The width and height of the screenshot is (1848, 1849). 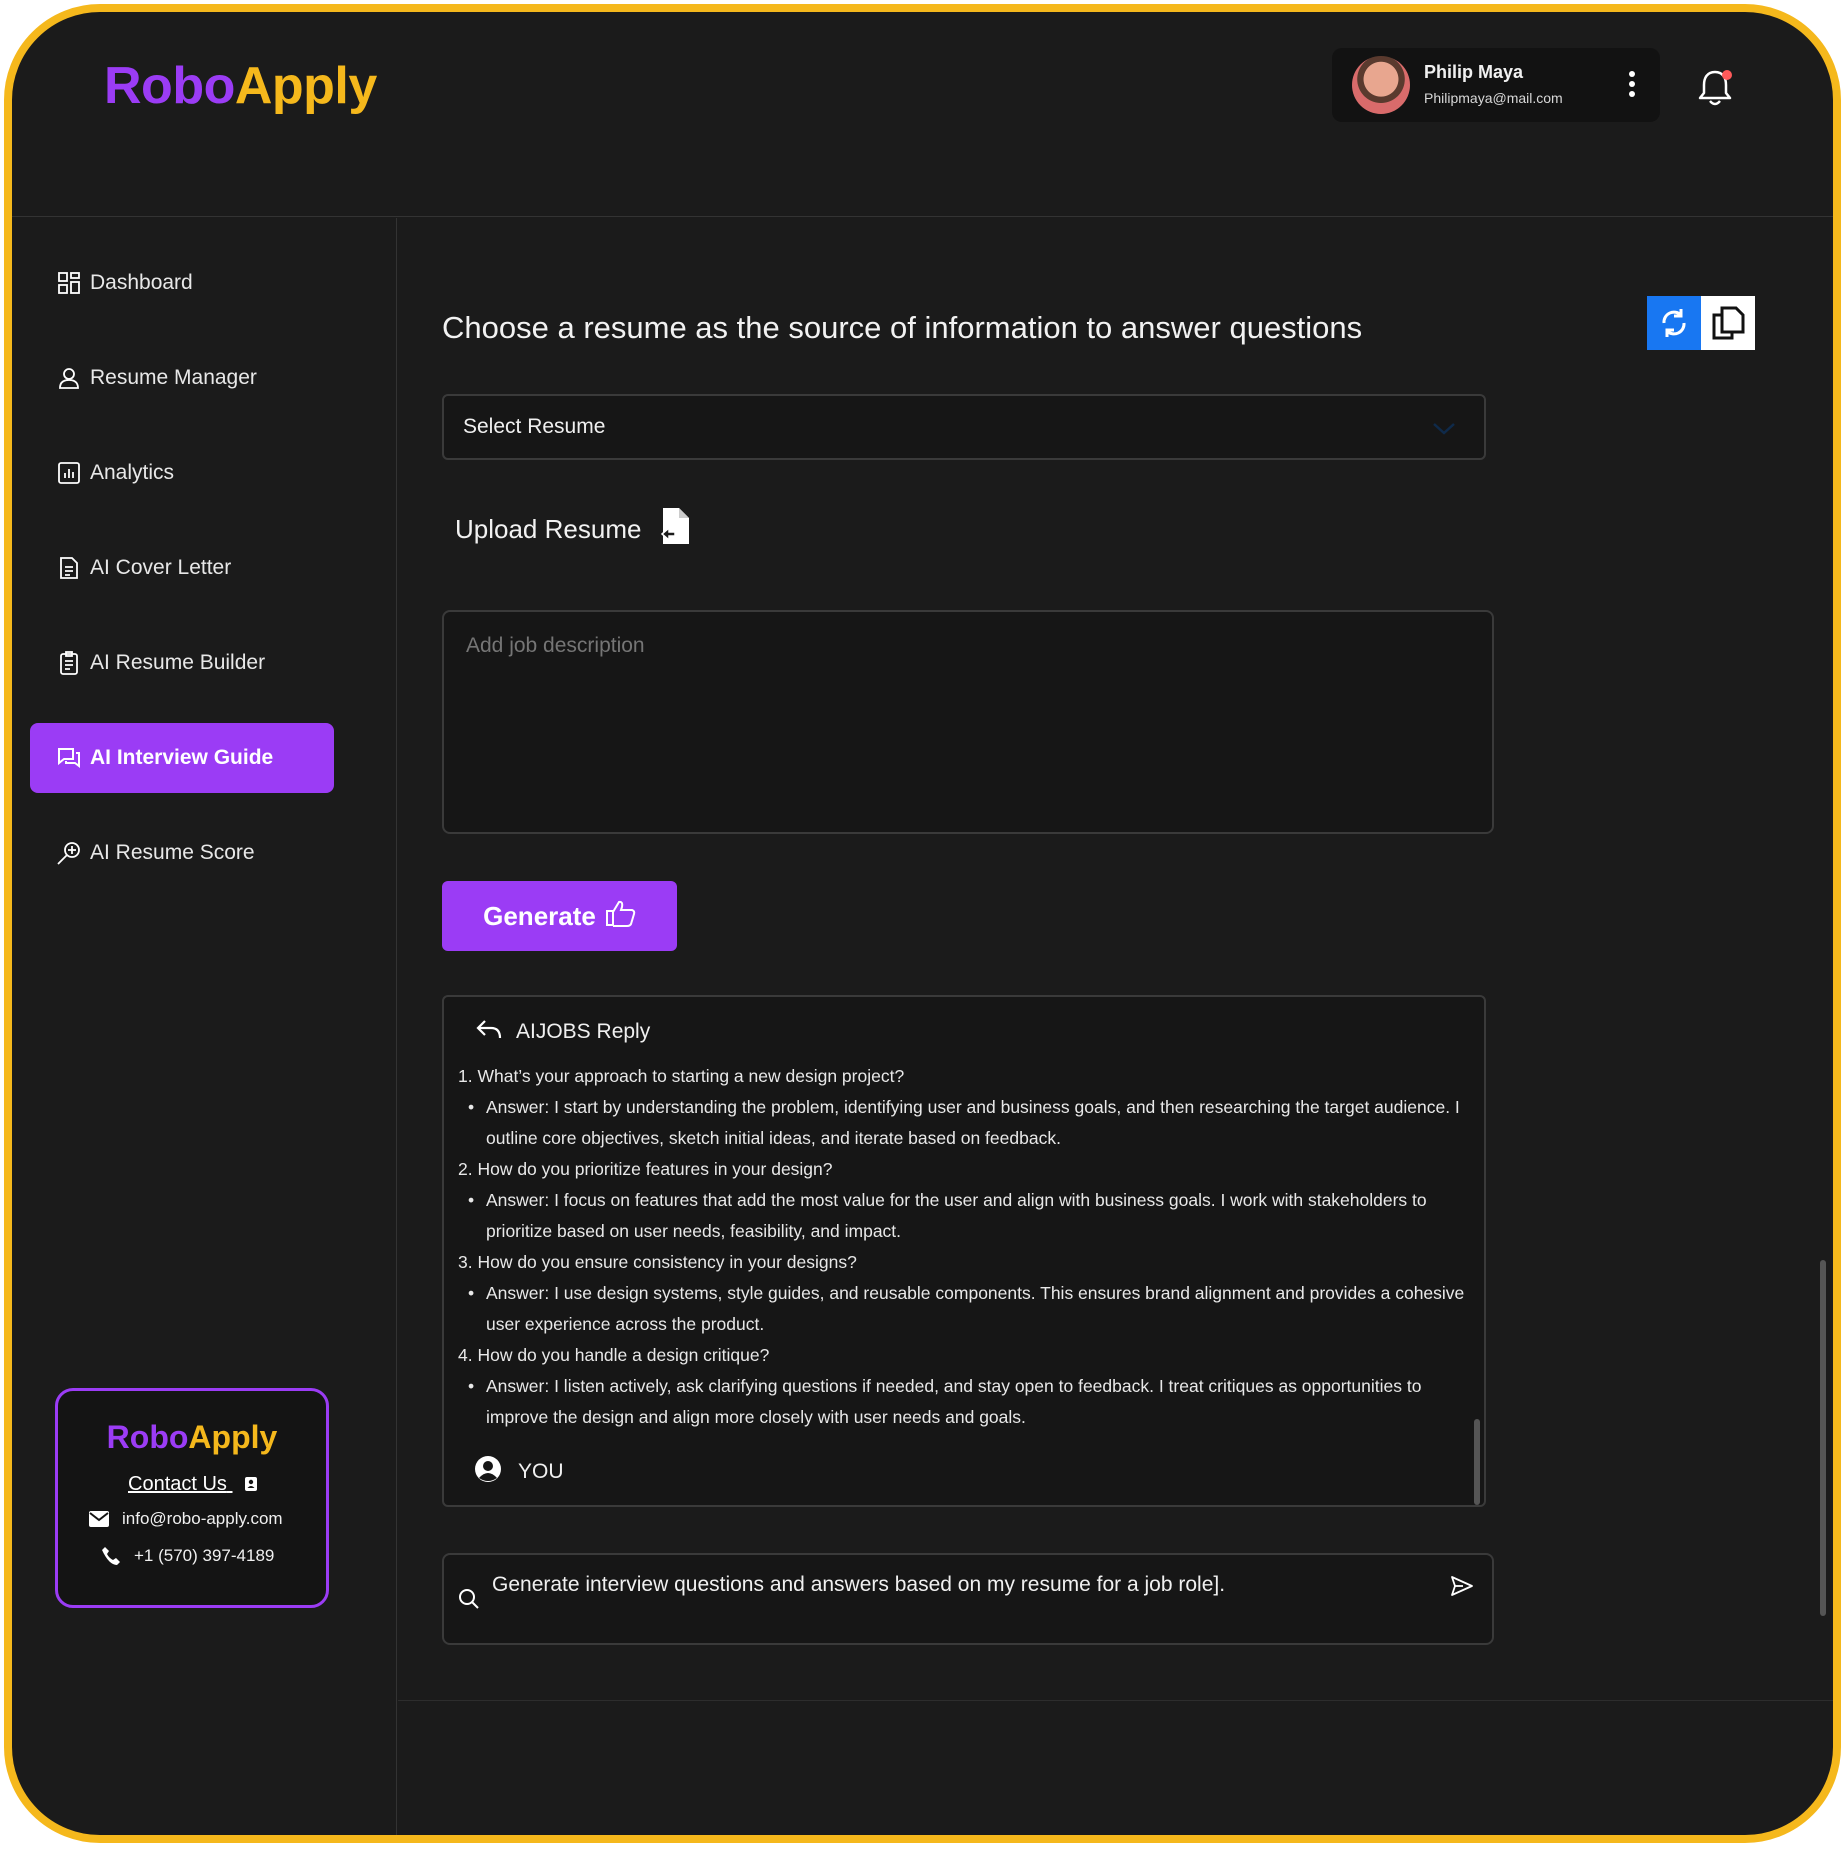 What do you see at coordinates (620, 916) in the screenshot?
I see `thumbs-up-icon` at bounding box center [620, 916].